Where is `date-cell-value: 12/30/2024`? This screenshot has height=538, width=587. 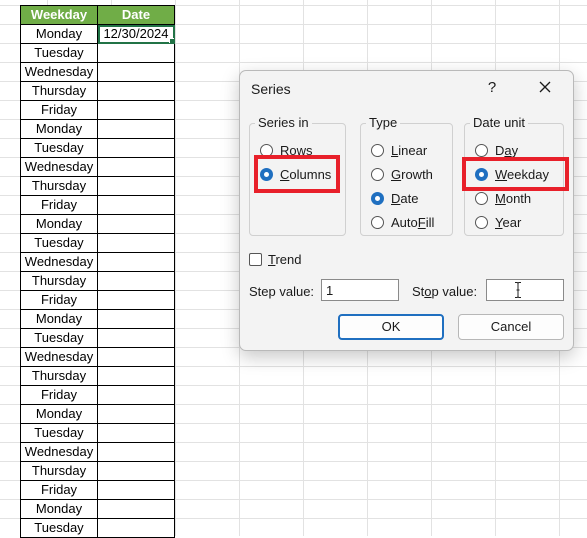 date-cell-value: 12/30/2024 is located at coordinates (136, 33).